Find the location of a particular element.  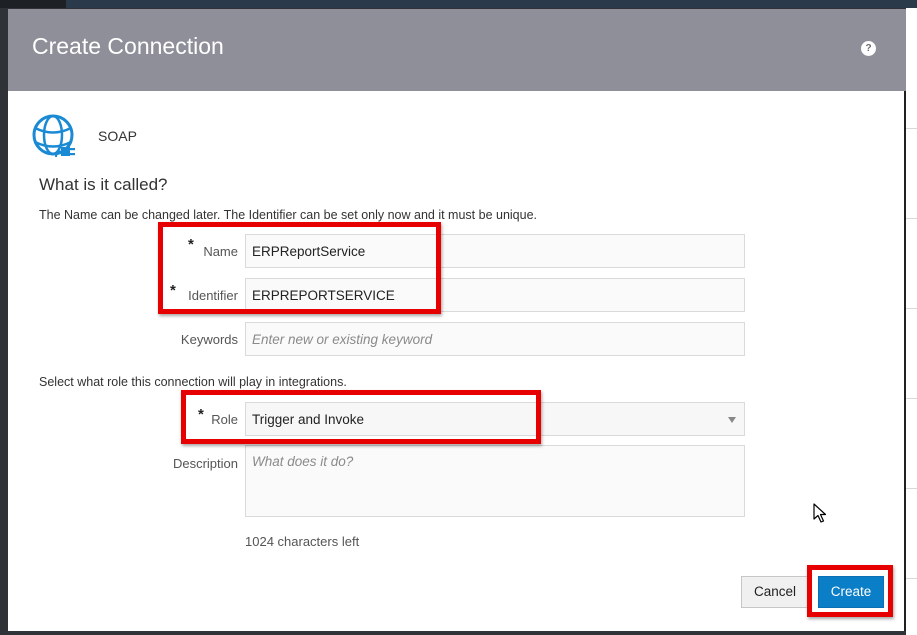

soap-adapter-icon is located at coordinates (53, 136).